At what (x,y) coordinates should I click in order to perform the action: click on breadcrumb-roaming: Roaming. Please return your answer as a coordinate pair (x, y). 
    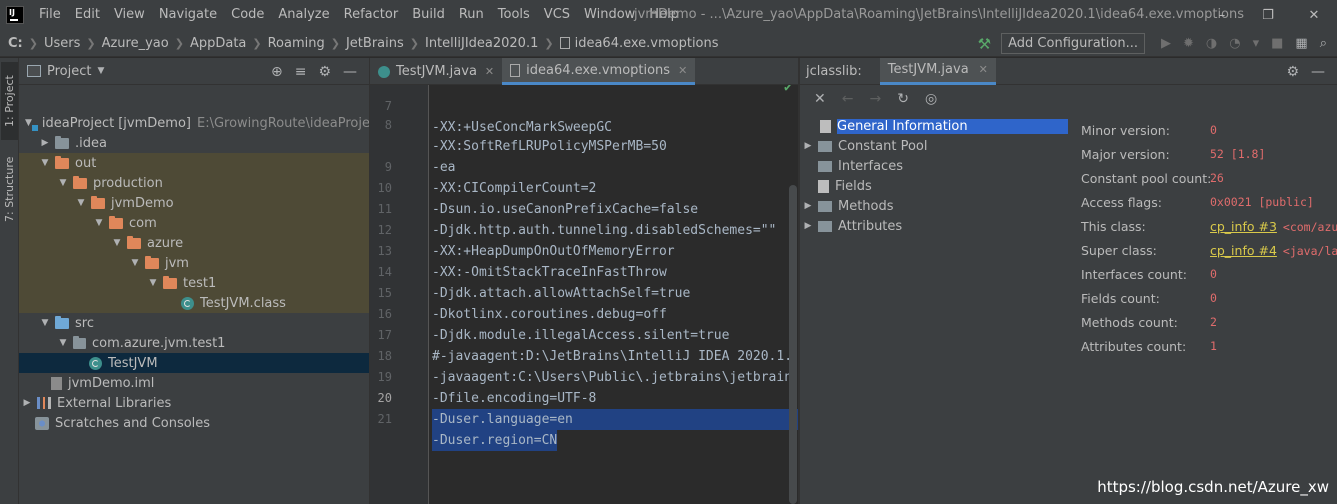
    Looking at the image, I should click on (296, 43).